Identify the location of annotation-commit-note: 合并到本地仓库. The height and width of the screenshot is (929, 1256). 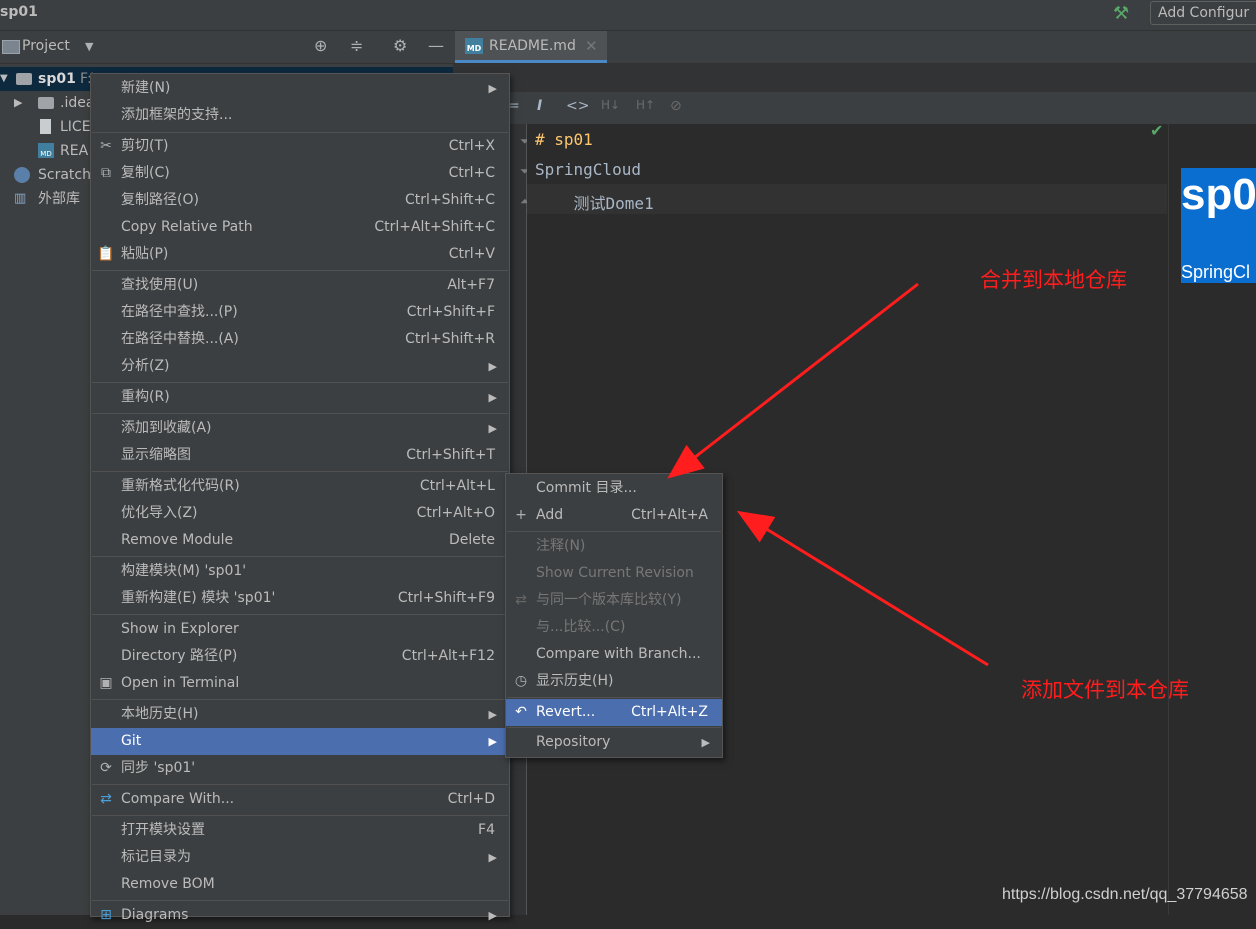
(1053, 280).